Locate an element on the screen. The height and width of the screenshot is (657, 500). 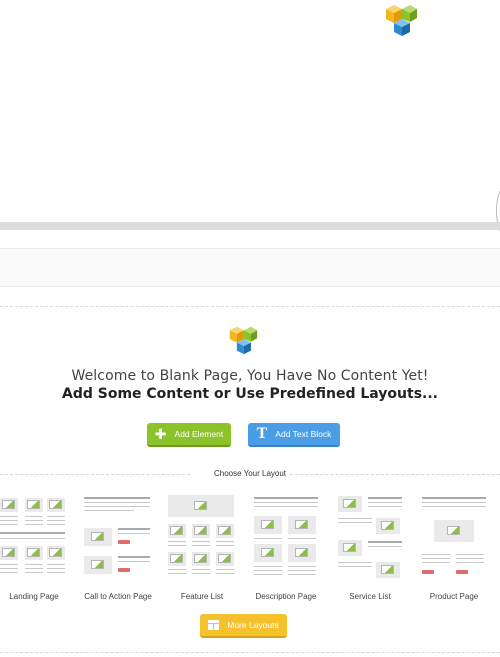
layout-thumbnail-call-to-action is located at coordinates (118, 538).